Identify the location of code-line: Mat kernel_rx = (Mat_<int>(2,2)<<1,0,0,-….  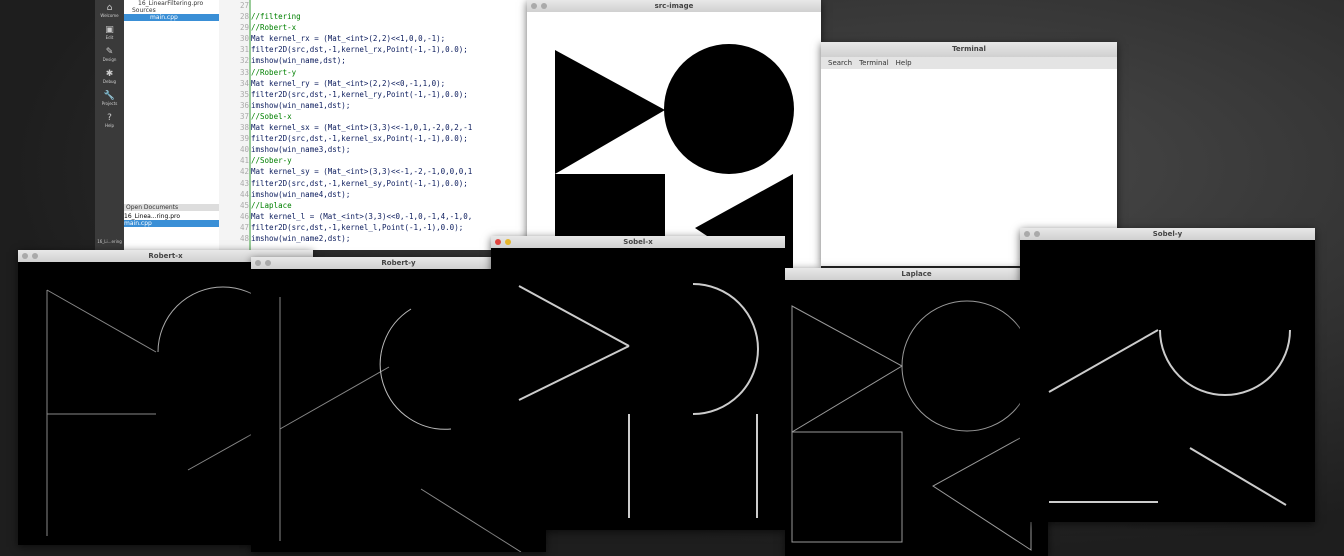
(348, 39).